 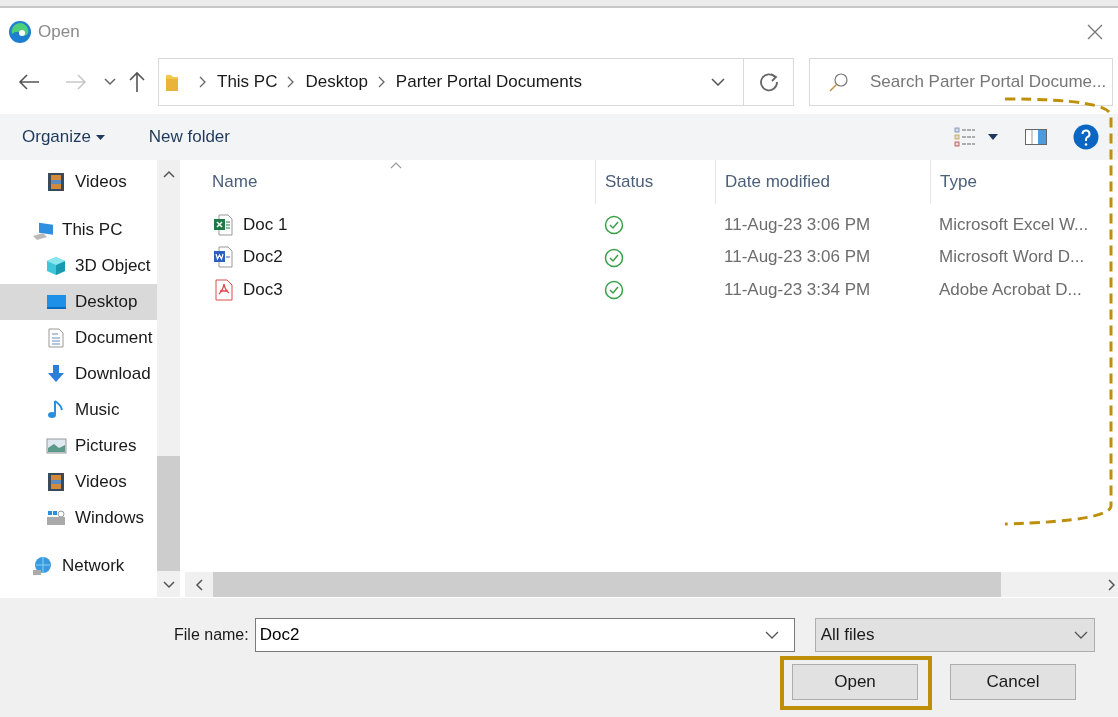 I want to click on refresh-icon, so click(x=768, y=82).